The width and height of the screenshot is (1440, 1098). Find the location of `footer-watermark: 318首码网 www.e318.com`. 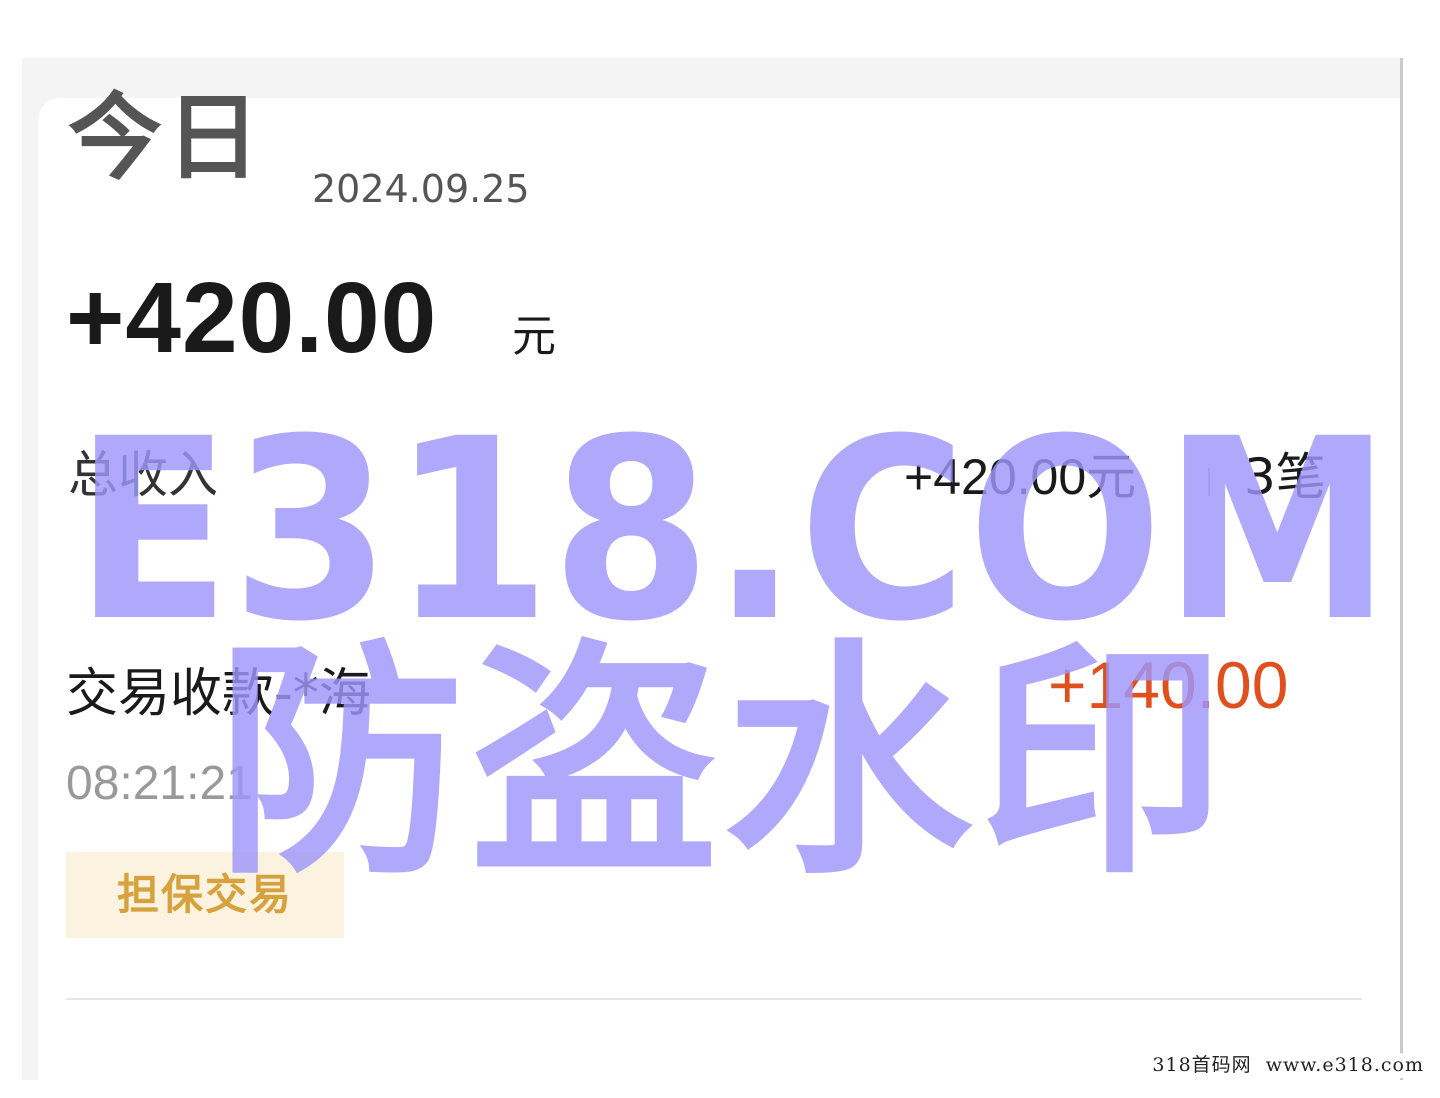

footer-watermark: 318首码网 www.e318.com is located at coordinates (1288, 1065).